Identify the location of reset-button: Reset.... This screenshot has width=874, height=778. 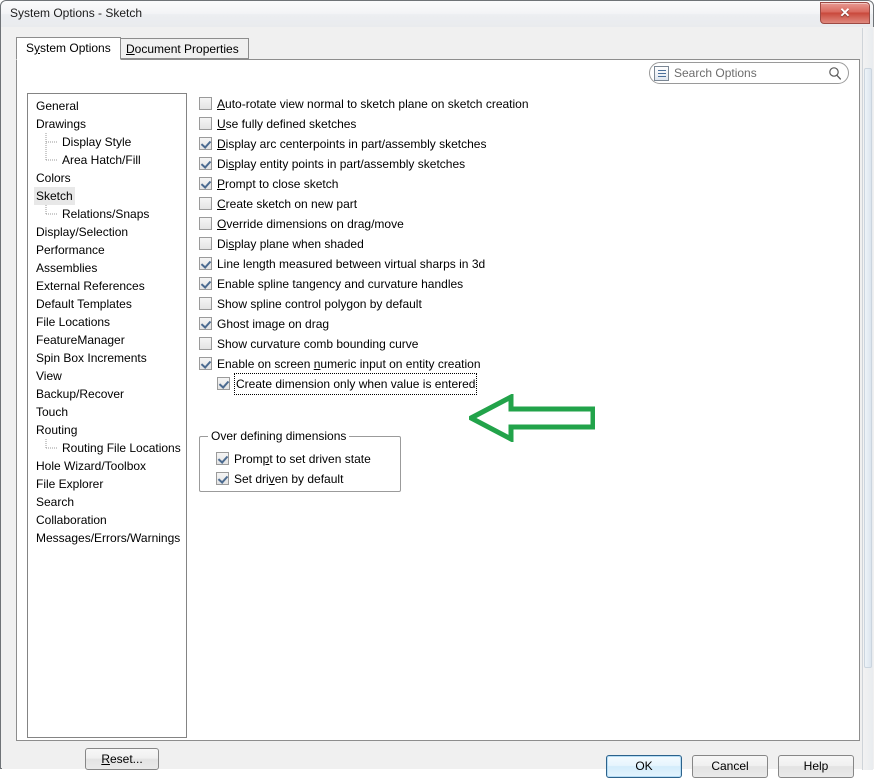
(122, 759).